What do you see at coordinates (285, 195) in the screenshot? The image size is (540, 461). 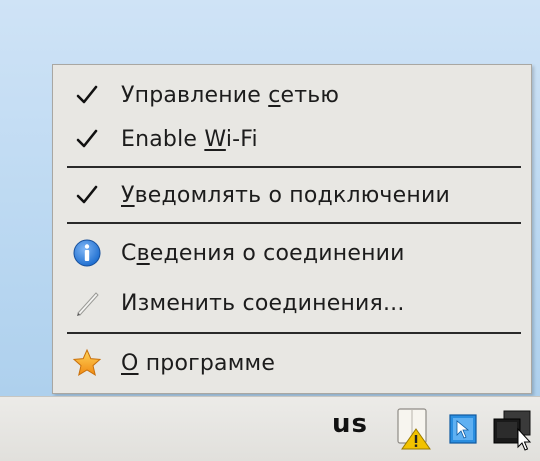 I see `menu-item-label: Уведомлять о подключении` at bounding box center [285, 195].